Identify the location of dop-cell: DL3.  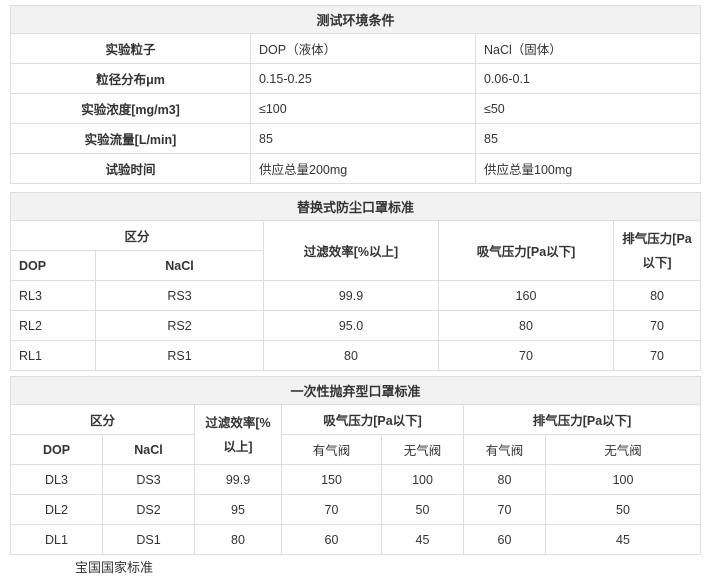
(56, 479).